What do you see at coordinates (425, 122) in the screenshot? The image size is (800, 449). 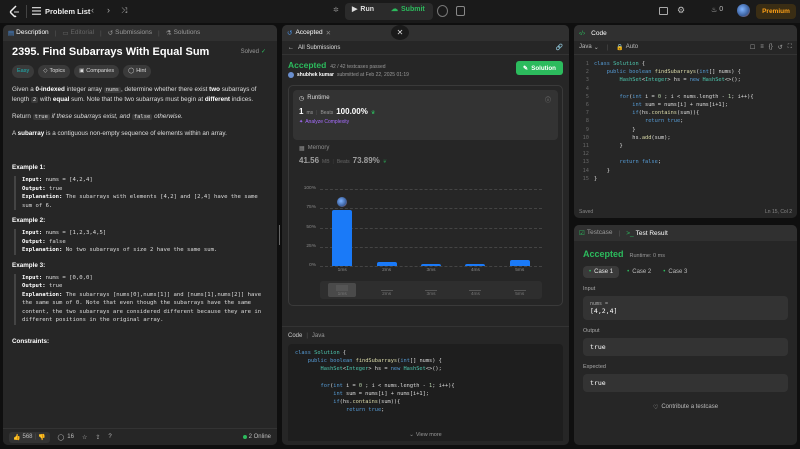 I see `analyze-complexity-link: ✦ Analyze Complexity` at bounding box center [425, 122].